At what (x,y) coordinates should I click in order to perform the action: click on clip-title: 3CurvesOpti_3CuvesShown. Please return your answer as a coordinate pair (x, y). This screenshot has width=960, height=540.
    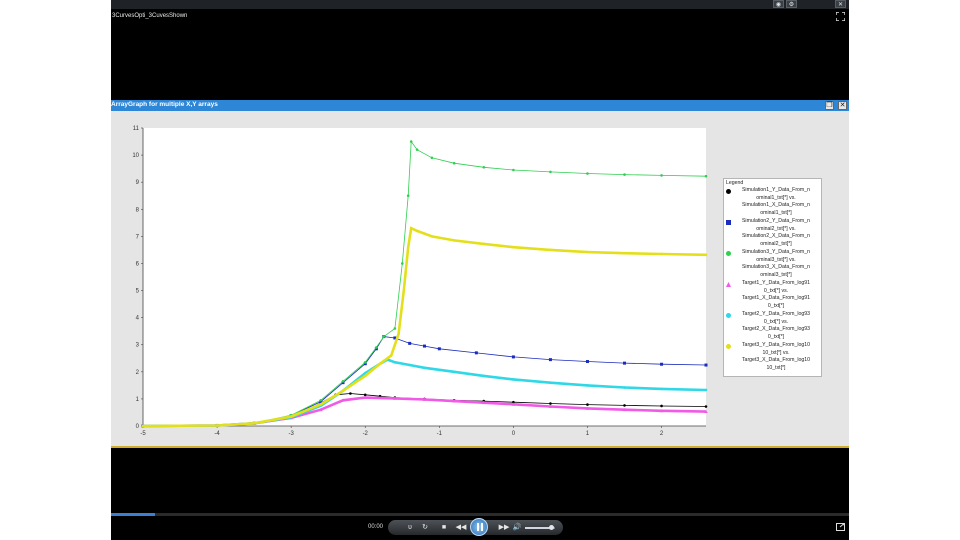
    Looking at the image, I should click on (150, 16).